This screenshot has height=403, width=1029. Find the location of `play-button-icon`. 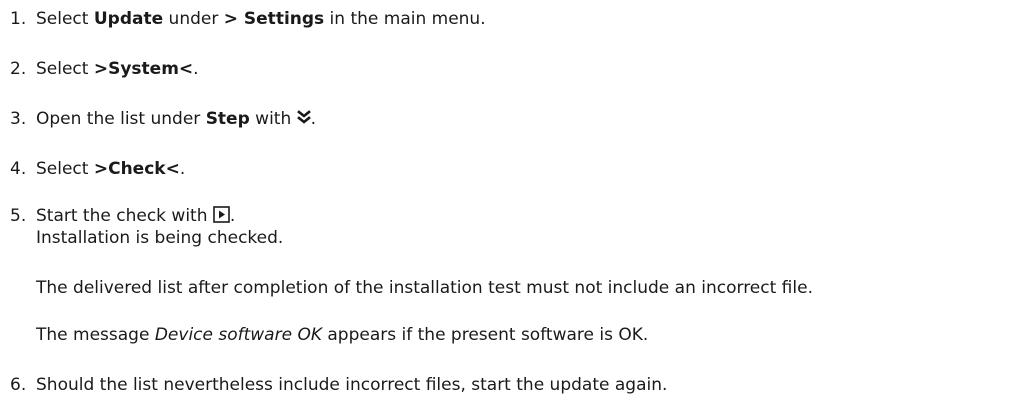

play-button-icon is located at coordinates (221, 217).